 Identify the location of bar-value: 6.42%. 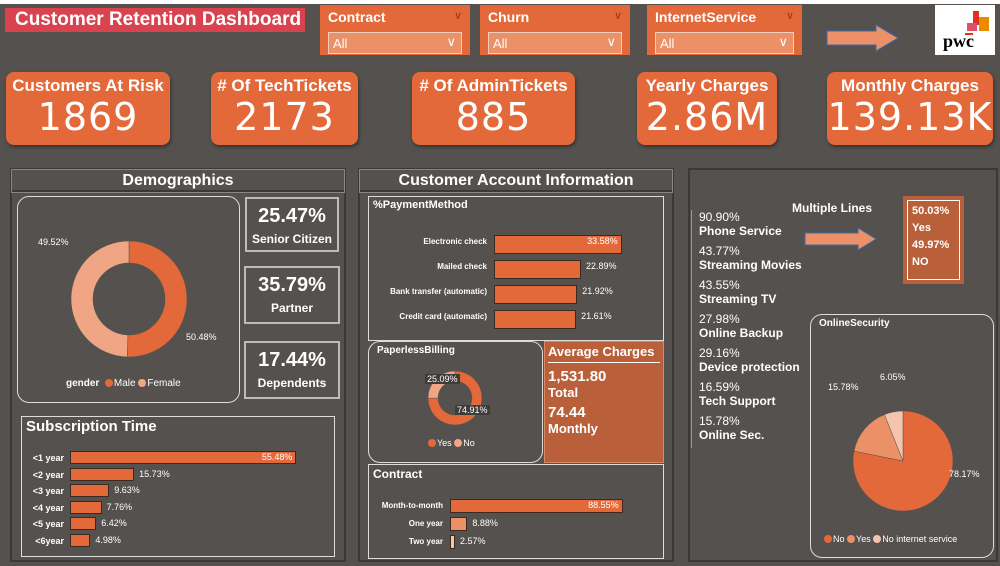
(114, 523).